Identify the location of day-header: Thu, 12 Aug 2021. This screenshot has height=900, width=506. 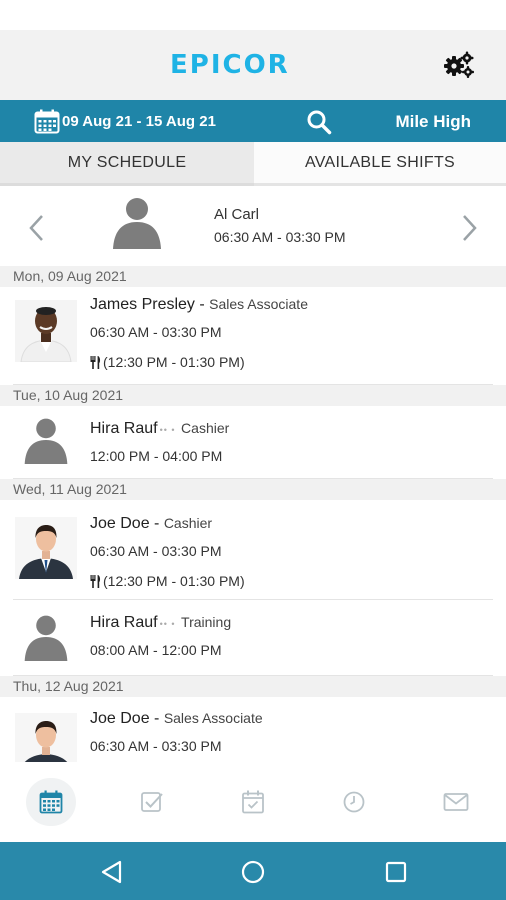
(253, 686).